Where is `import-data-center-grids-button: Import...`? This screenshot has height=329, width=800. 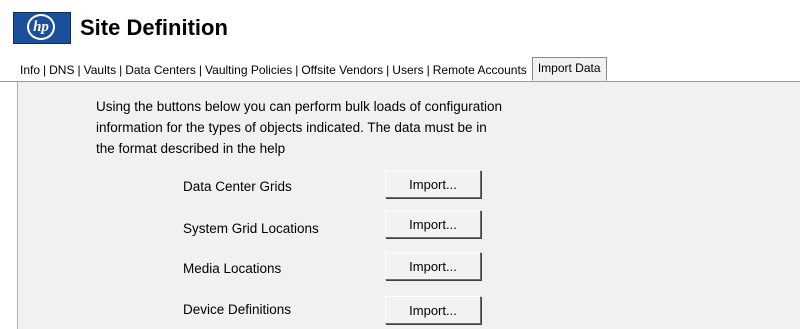 import-data-center-grids-button: Import... is located at coordinates (433, 184).